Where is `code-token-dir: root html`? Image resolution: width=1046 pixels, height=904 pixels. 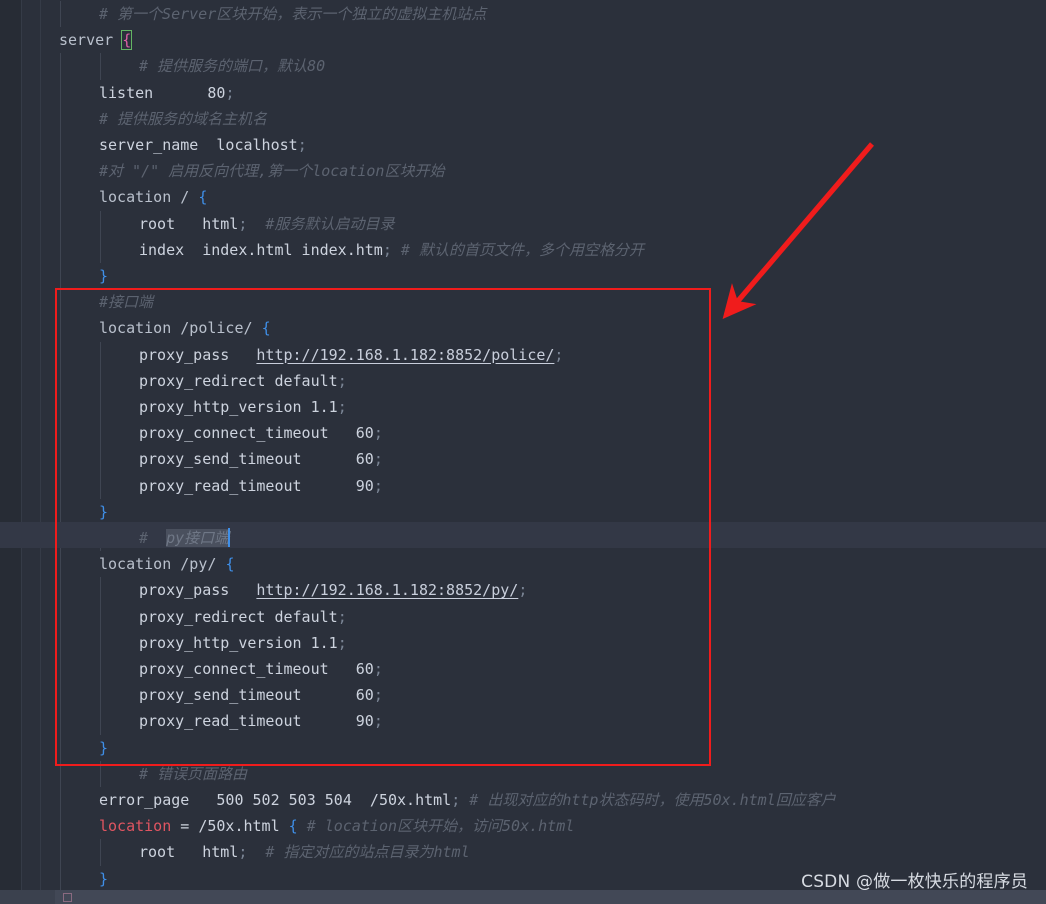 code-token-dir: root html is located at coordinates (189, 223).